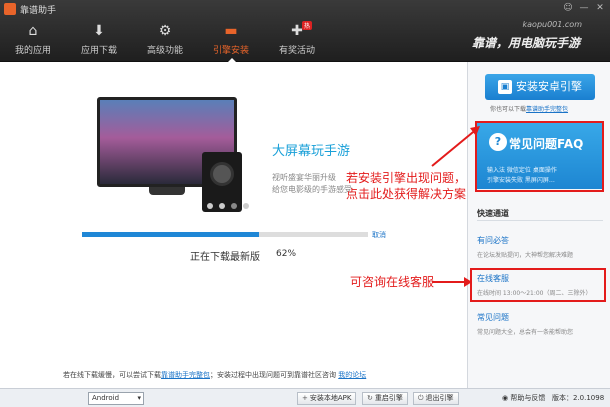  What do you see at coordinates (32, 51) in the screenshot?
I see `nav-label: 我的应用` at bounding box center [32, 51].